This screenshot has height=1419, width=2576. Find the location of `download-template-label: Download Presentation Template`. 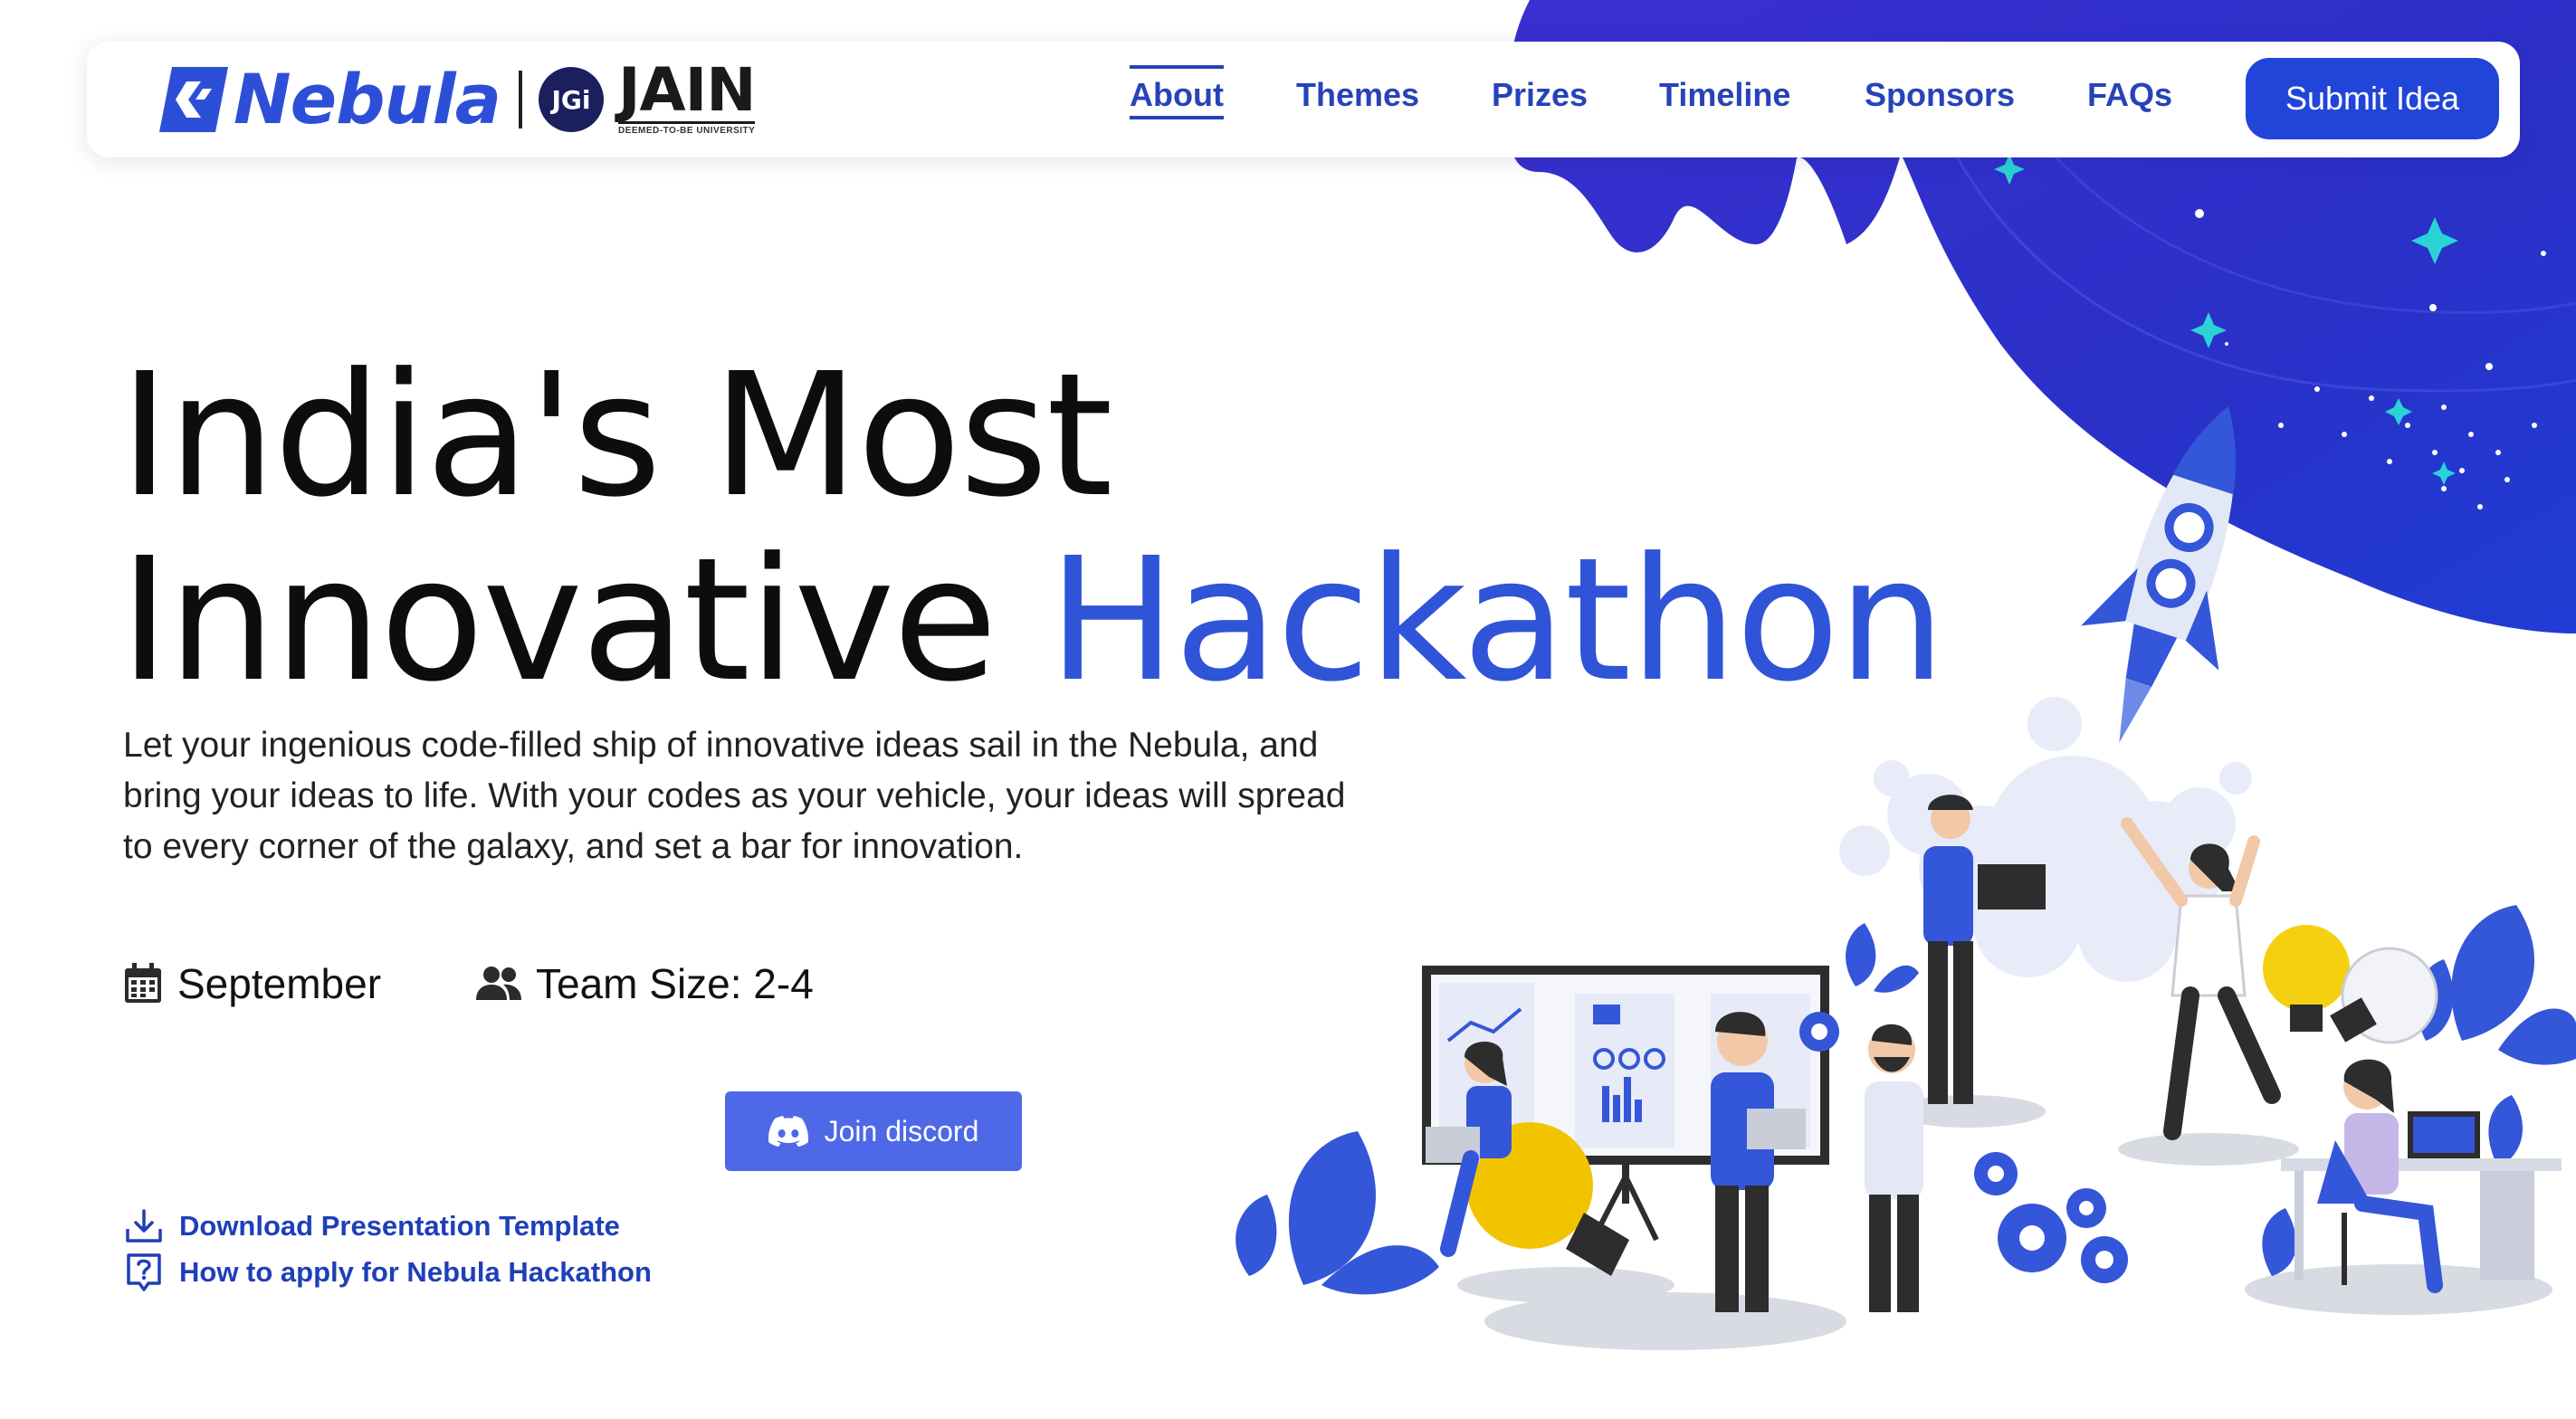

download-template-label: Download Presentation Template is located at coordinates (400, 1226).